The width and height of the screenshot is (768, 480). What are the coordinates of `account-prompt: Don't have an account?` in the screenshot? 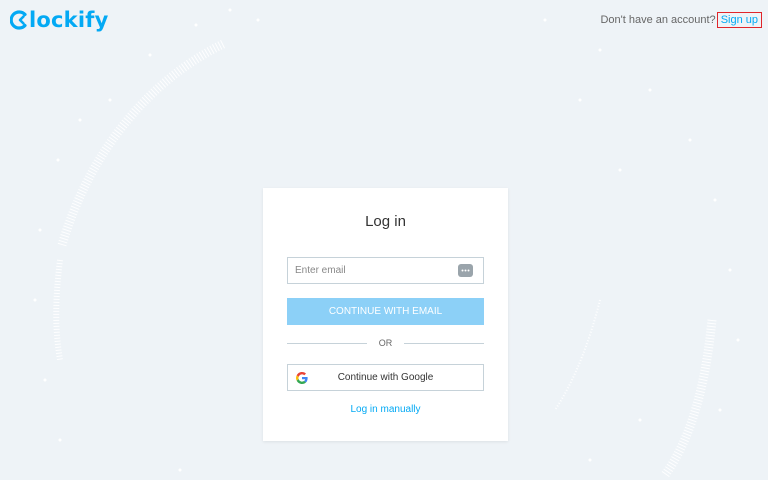 It's located at (658, 20).